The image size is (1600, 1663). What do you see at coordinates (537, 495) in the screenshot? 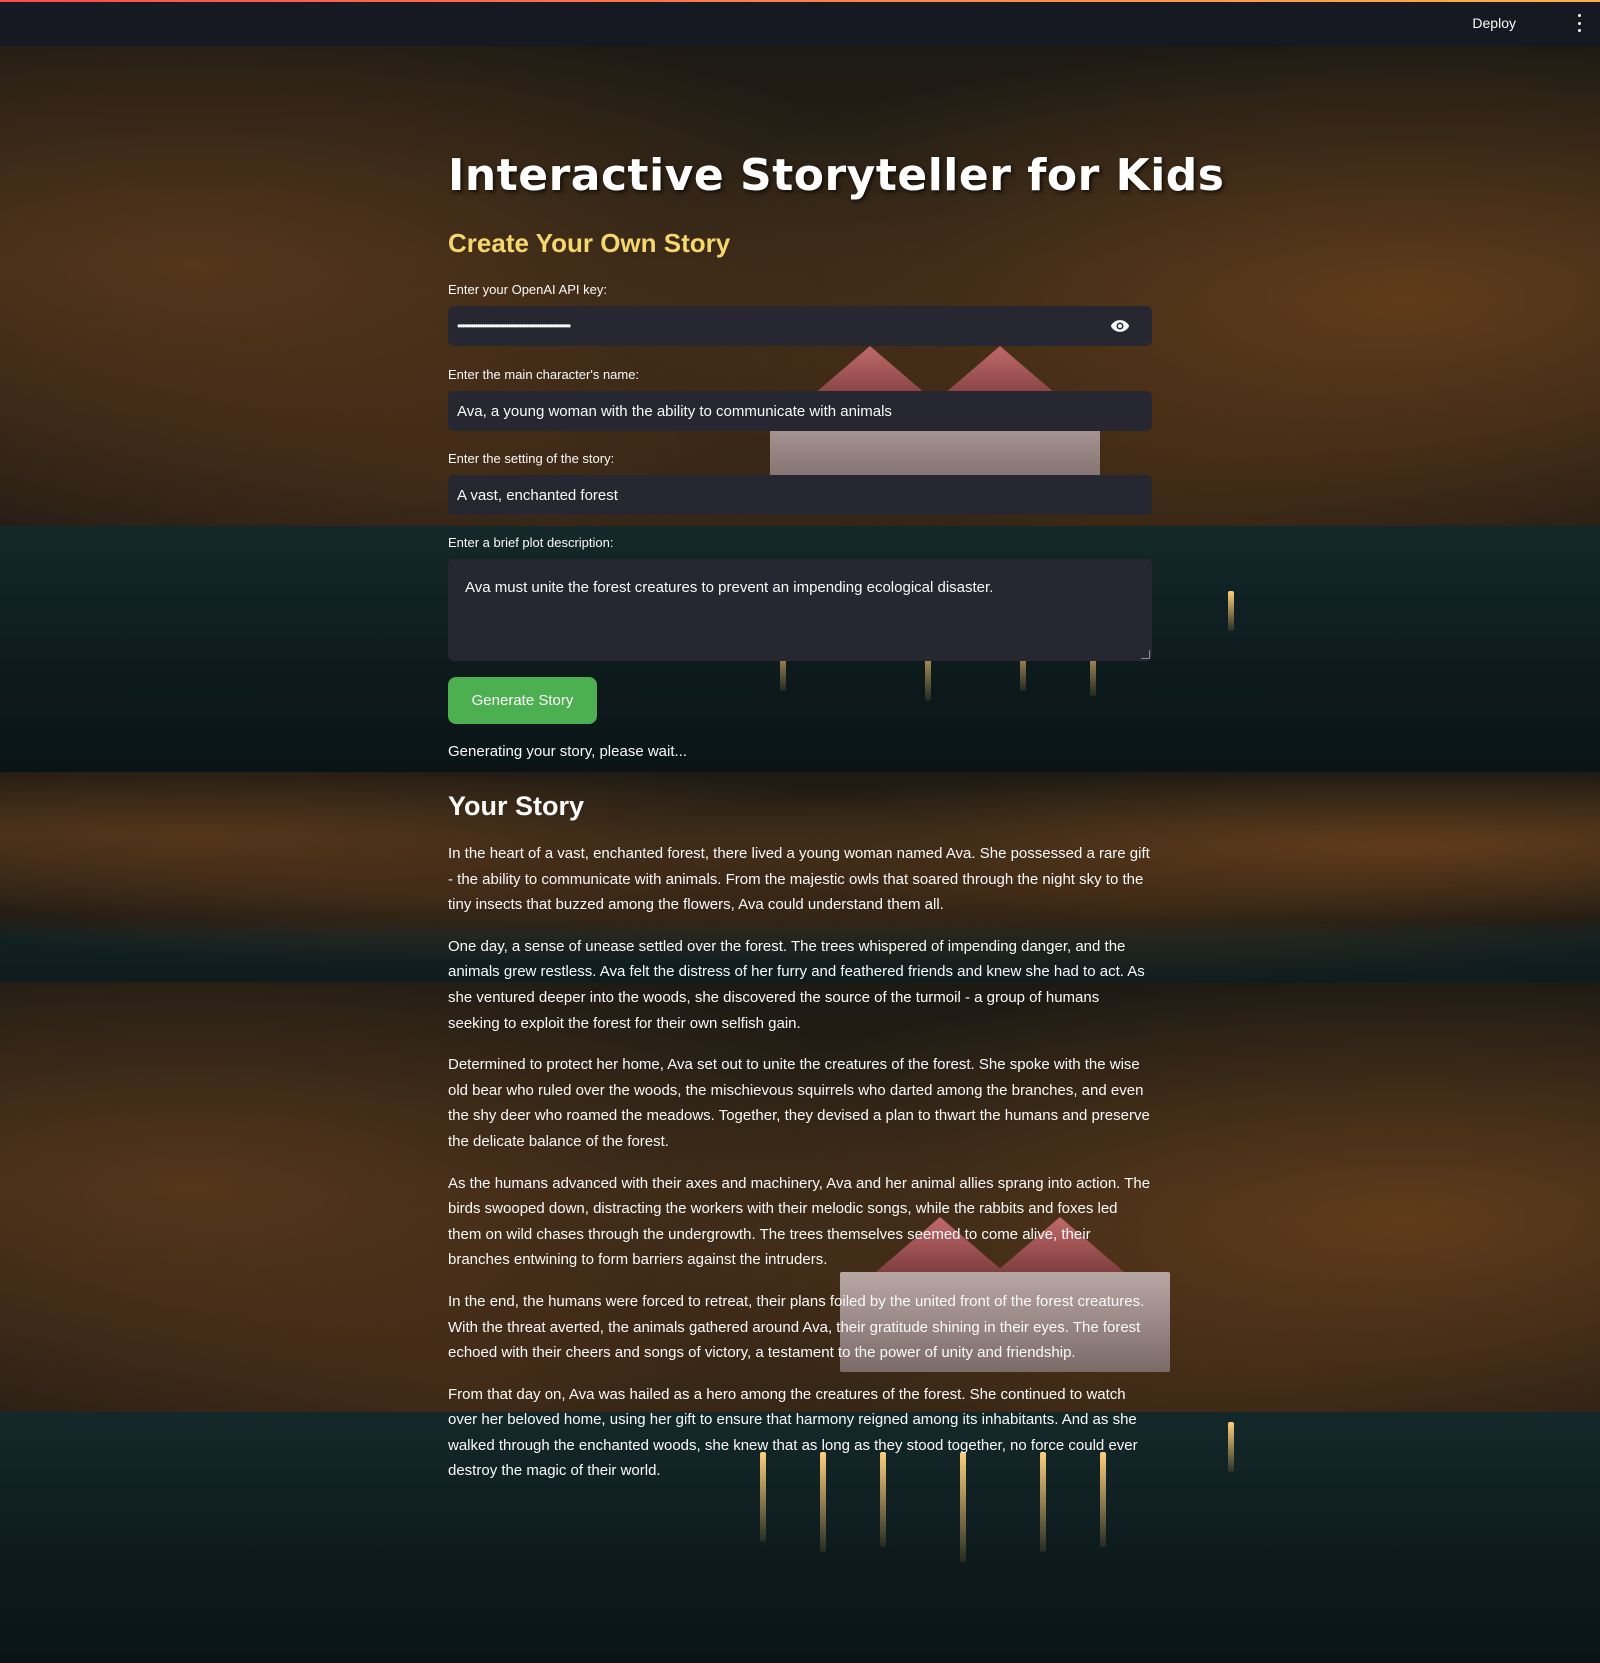
I see `setting-value: A vast, enchanted forest` at bounding box center [537, 495].